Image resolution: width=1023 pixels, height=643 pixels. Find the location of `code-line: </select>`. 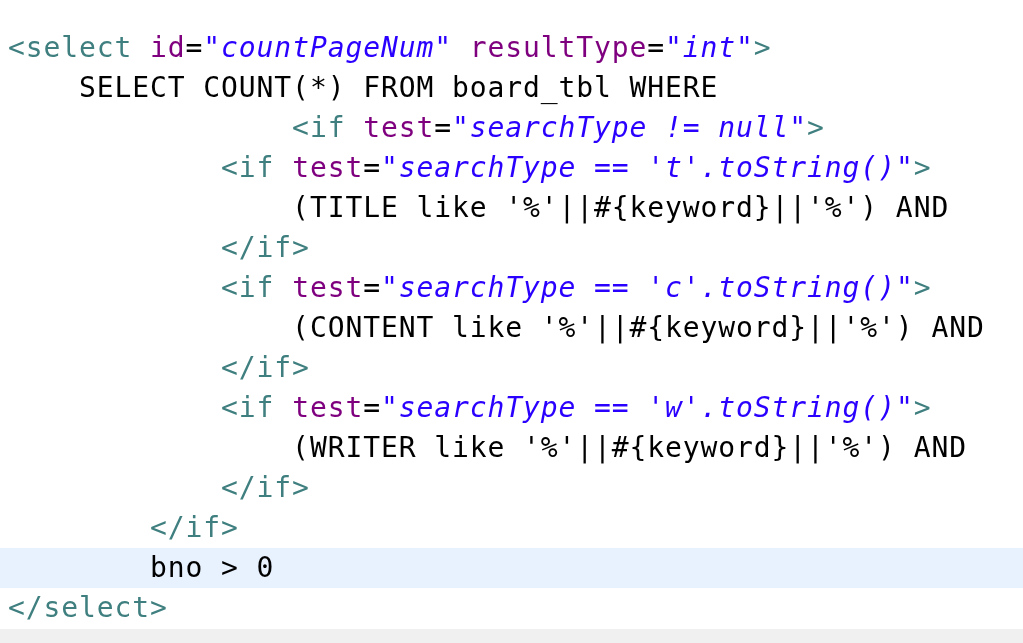

code-line: </select> is located at coordinates (88, 608).